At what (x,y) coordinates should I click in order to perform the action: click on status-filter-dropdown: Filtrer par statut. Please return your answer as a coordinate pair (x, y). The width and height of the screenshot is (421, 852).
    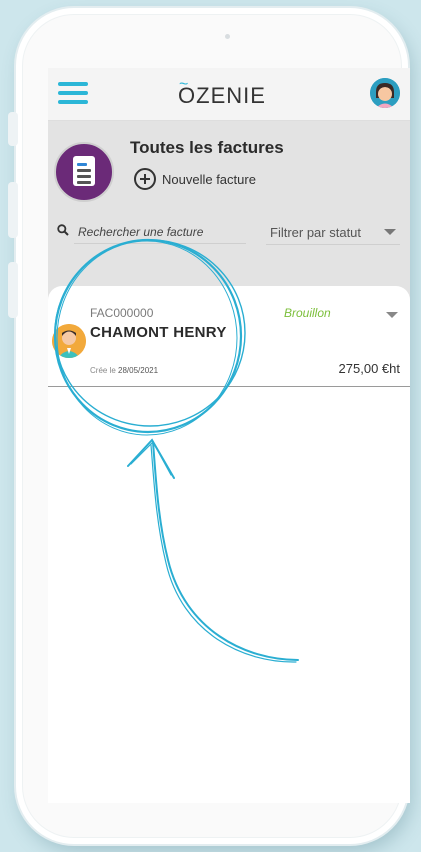
    Looking at the image, I should click on (333, 232).